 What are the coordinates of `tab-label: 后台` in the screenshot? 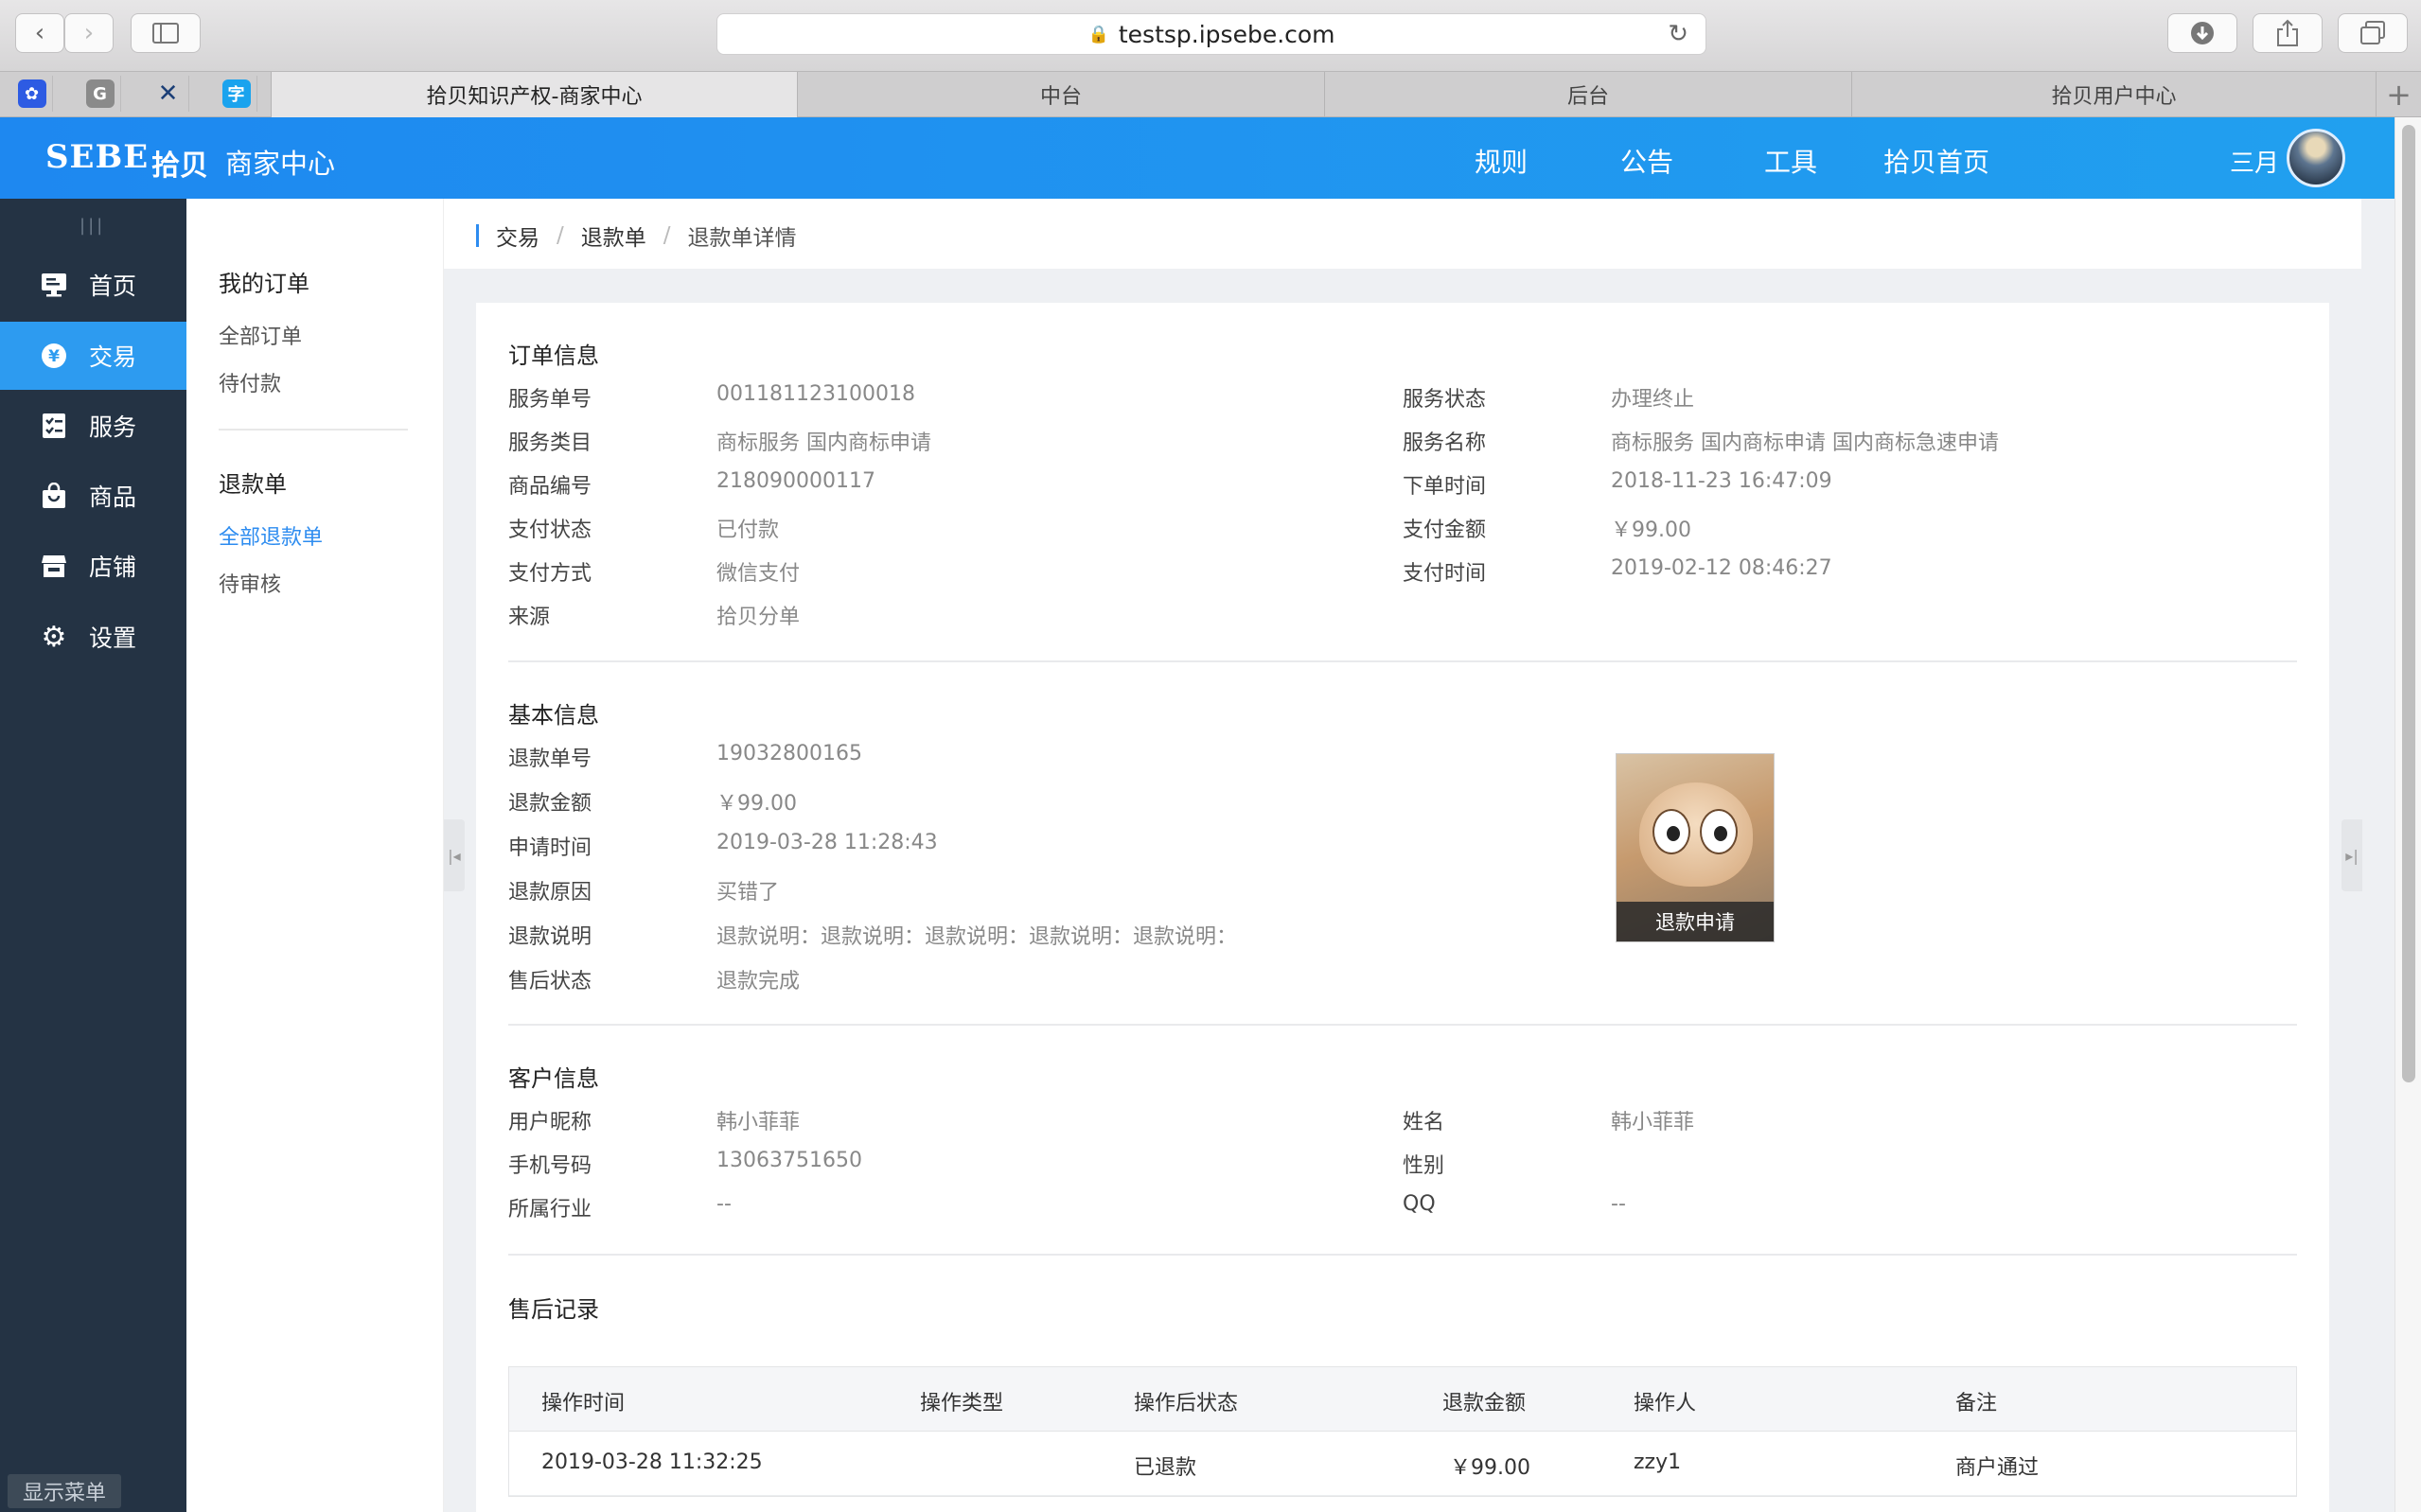 It's located at (1587, 97).